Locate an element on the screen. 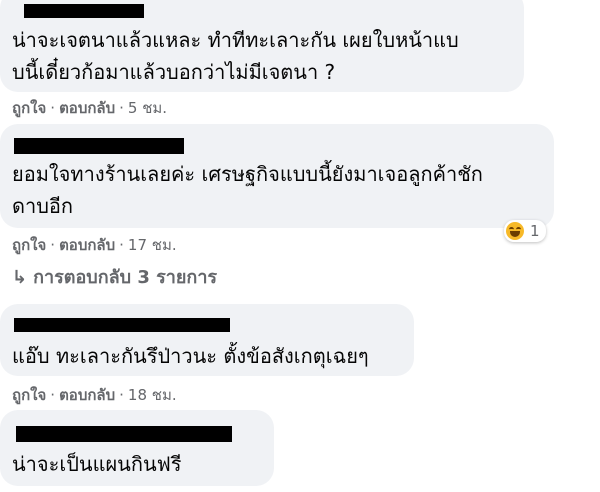 This screenshot has height=492, width=600. view-replies-link: ↳ การตอบกลับ 3 รายการ is located at coordinates (114, 276).